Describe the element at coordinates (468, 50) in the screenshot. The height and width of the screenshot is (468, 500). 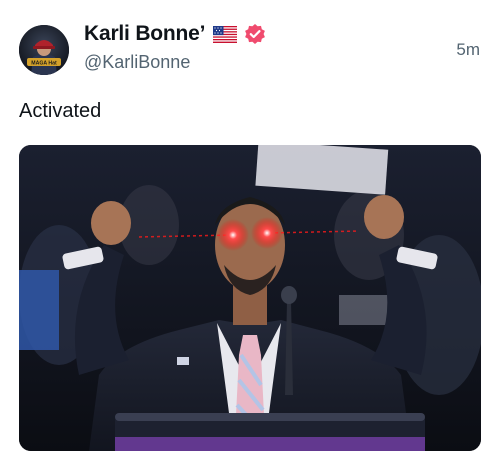
I see `post-timestamp: 5m` at that location.